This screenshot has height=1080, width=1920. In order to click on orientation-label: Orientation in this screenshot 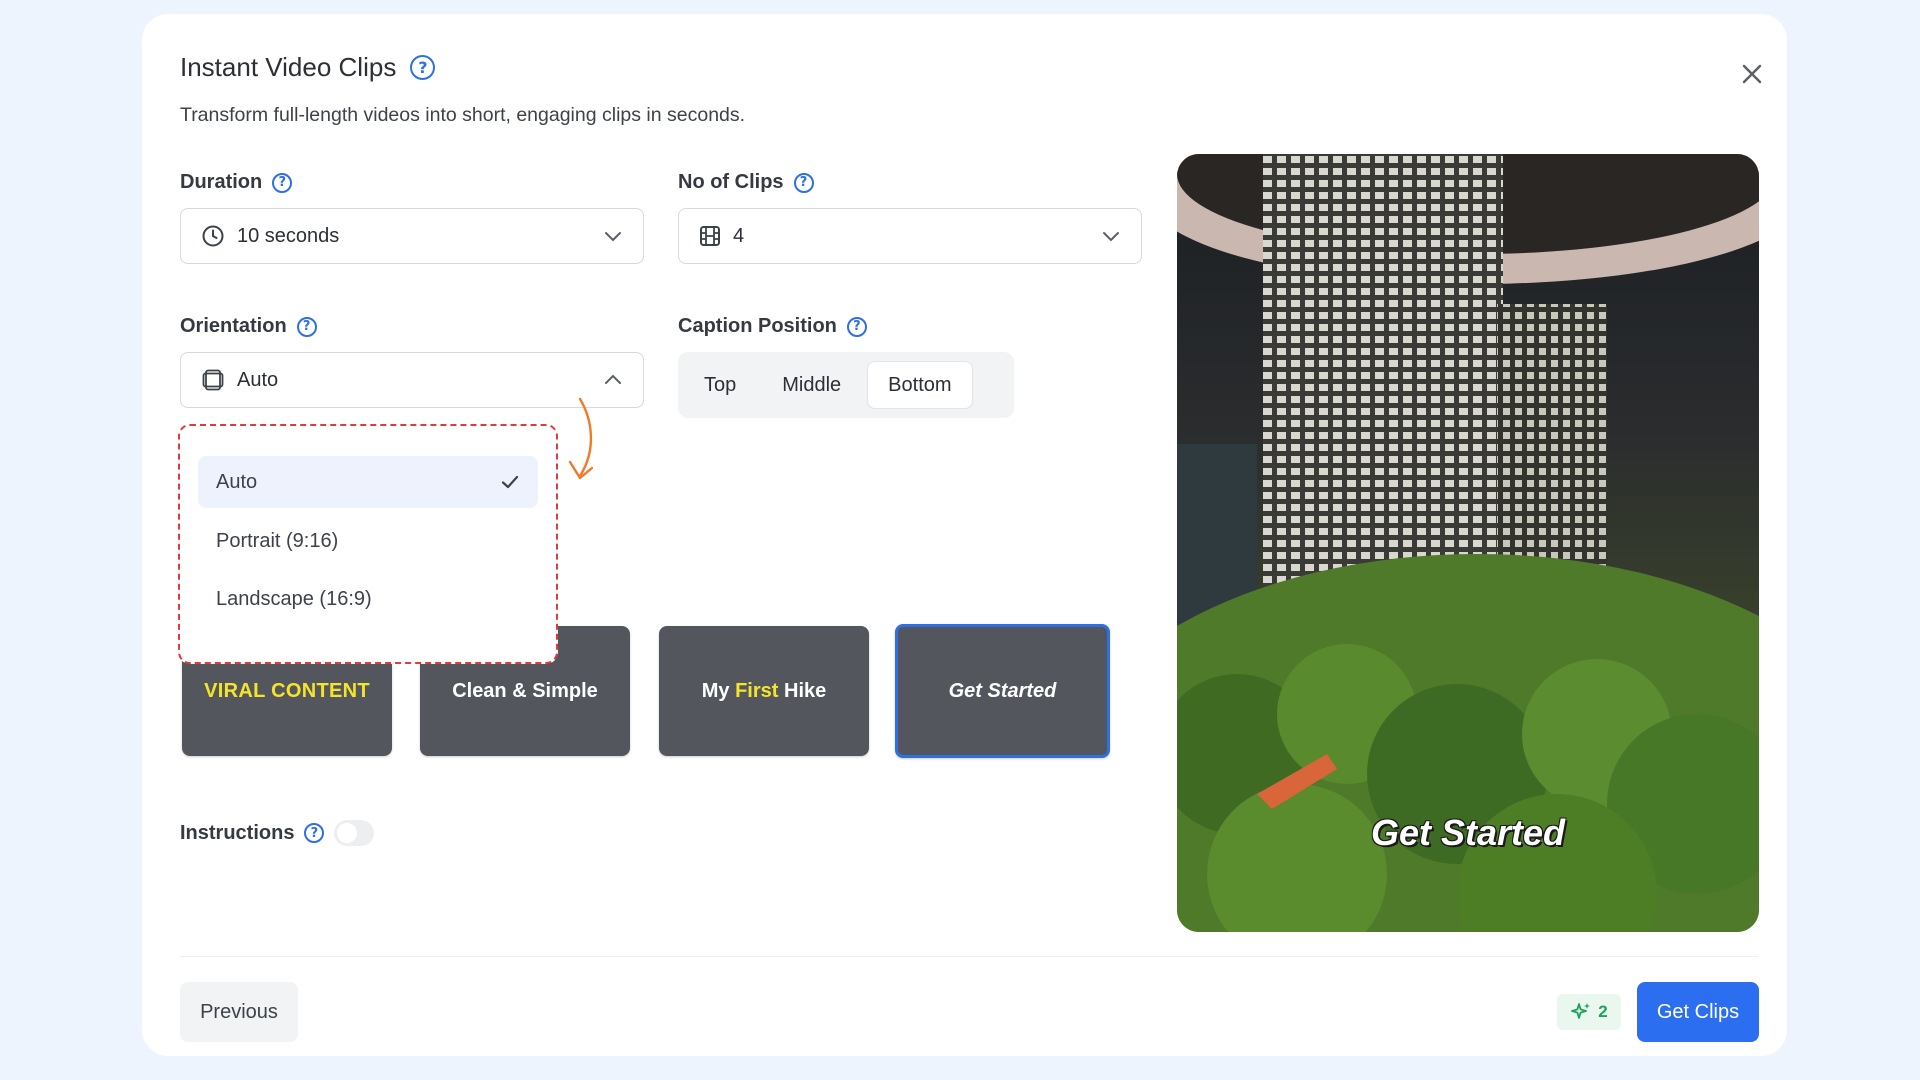, I will do `click(233, 326)`.